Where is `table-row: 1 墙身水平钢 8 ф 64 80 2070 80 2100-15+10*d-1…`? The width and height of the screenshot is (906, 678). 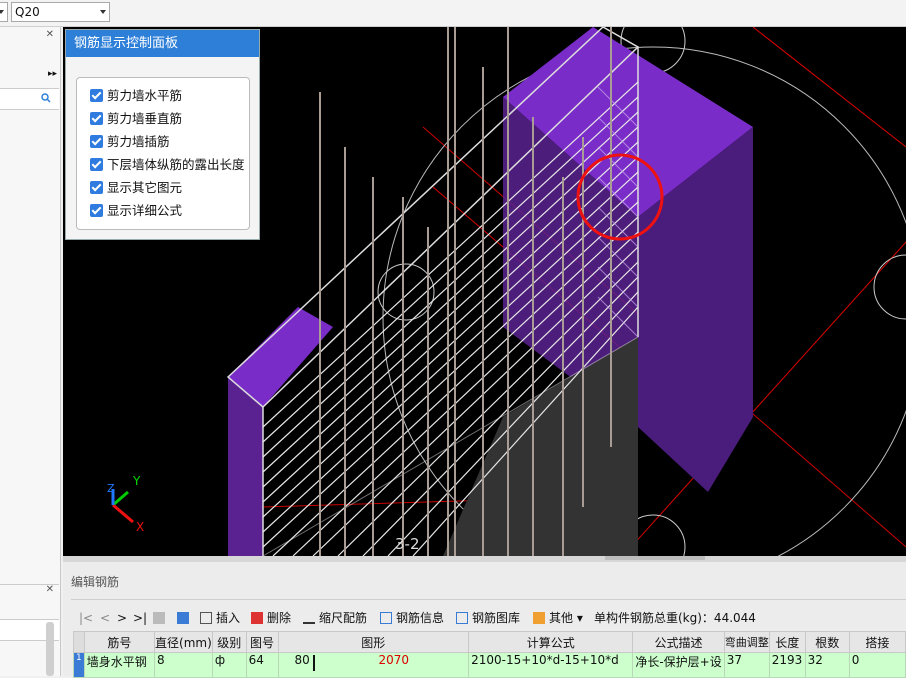 table-row: 1 墙身水平钢 8 ф 64 80 2070 80 2100-15+10*d-1… is located at coordinates (489, 665).